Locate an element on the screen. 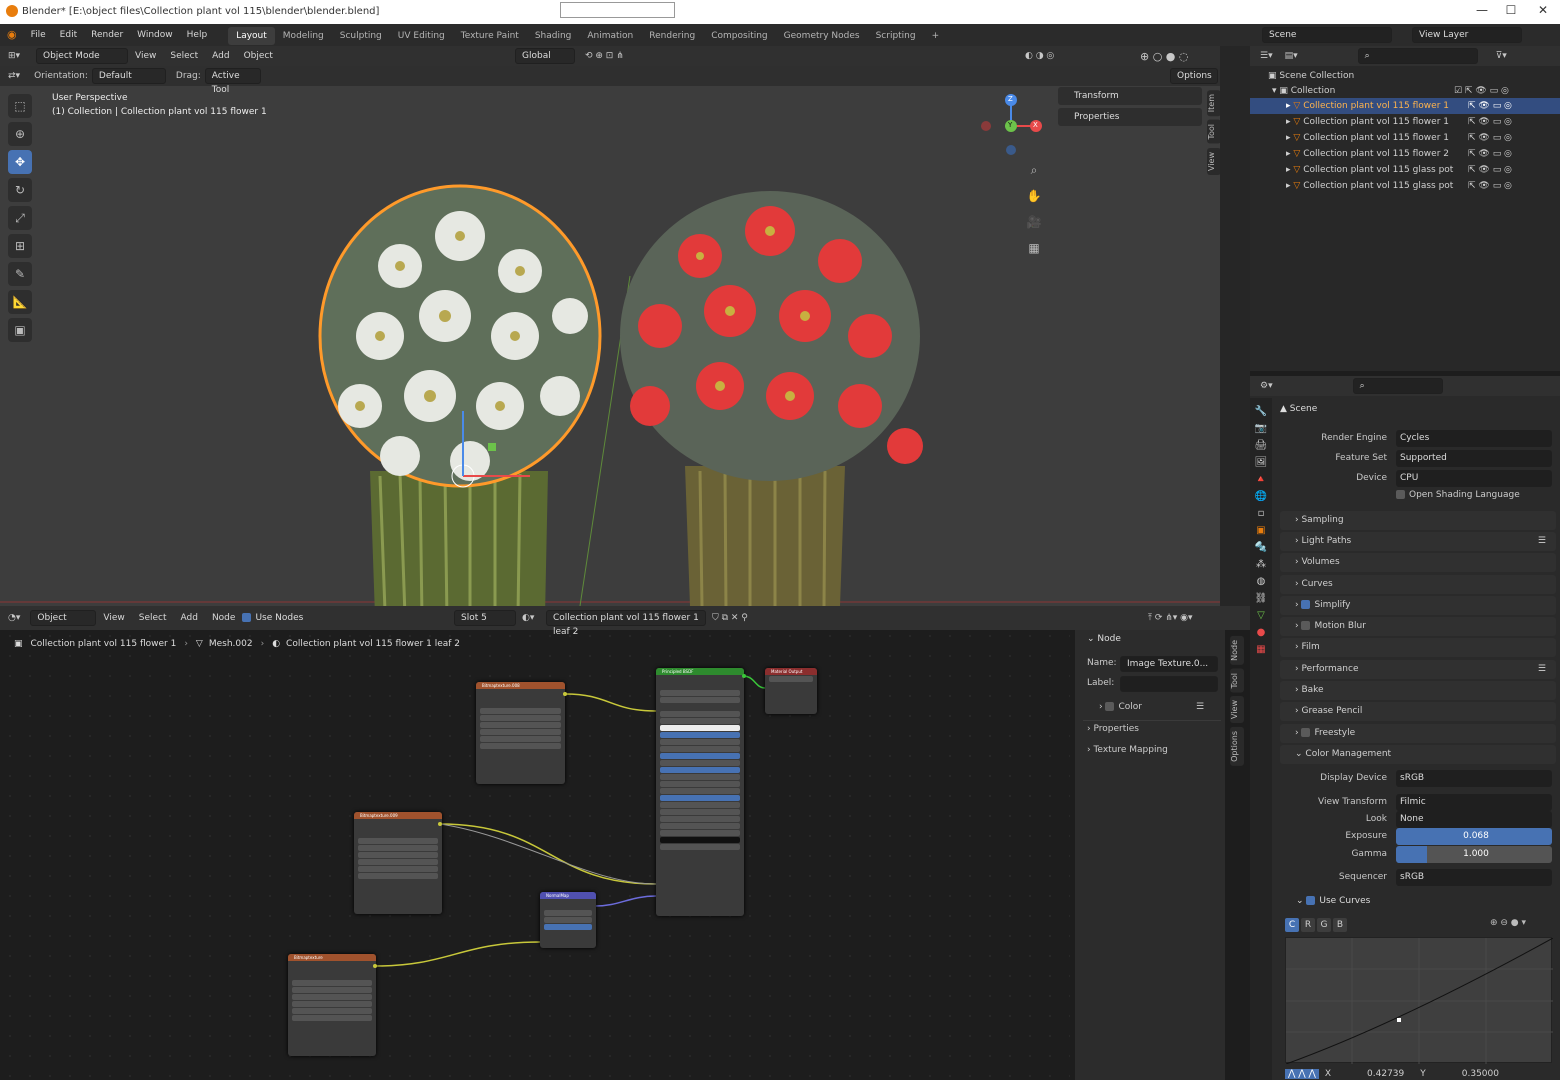 Image resolution: width=1560 pixels, height=1080 pixels. scene-collection-row: ▣ Scene Collection is located at coordinates (1405, 76).